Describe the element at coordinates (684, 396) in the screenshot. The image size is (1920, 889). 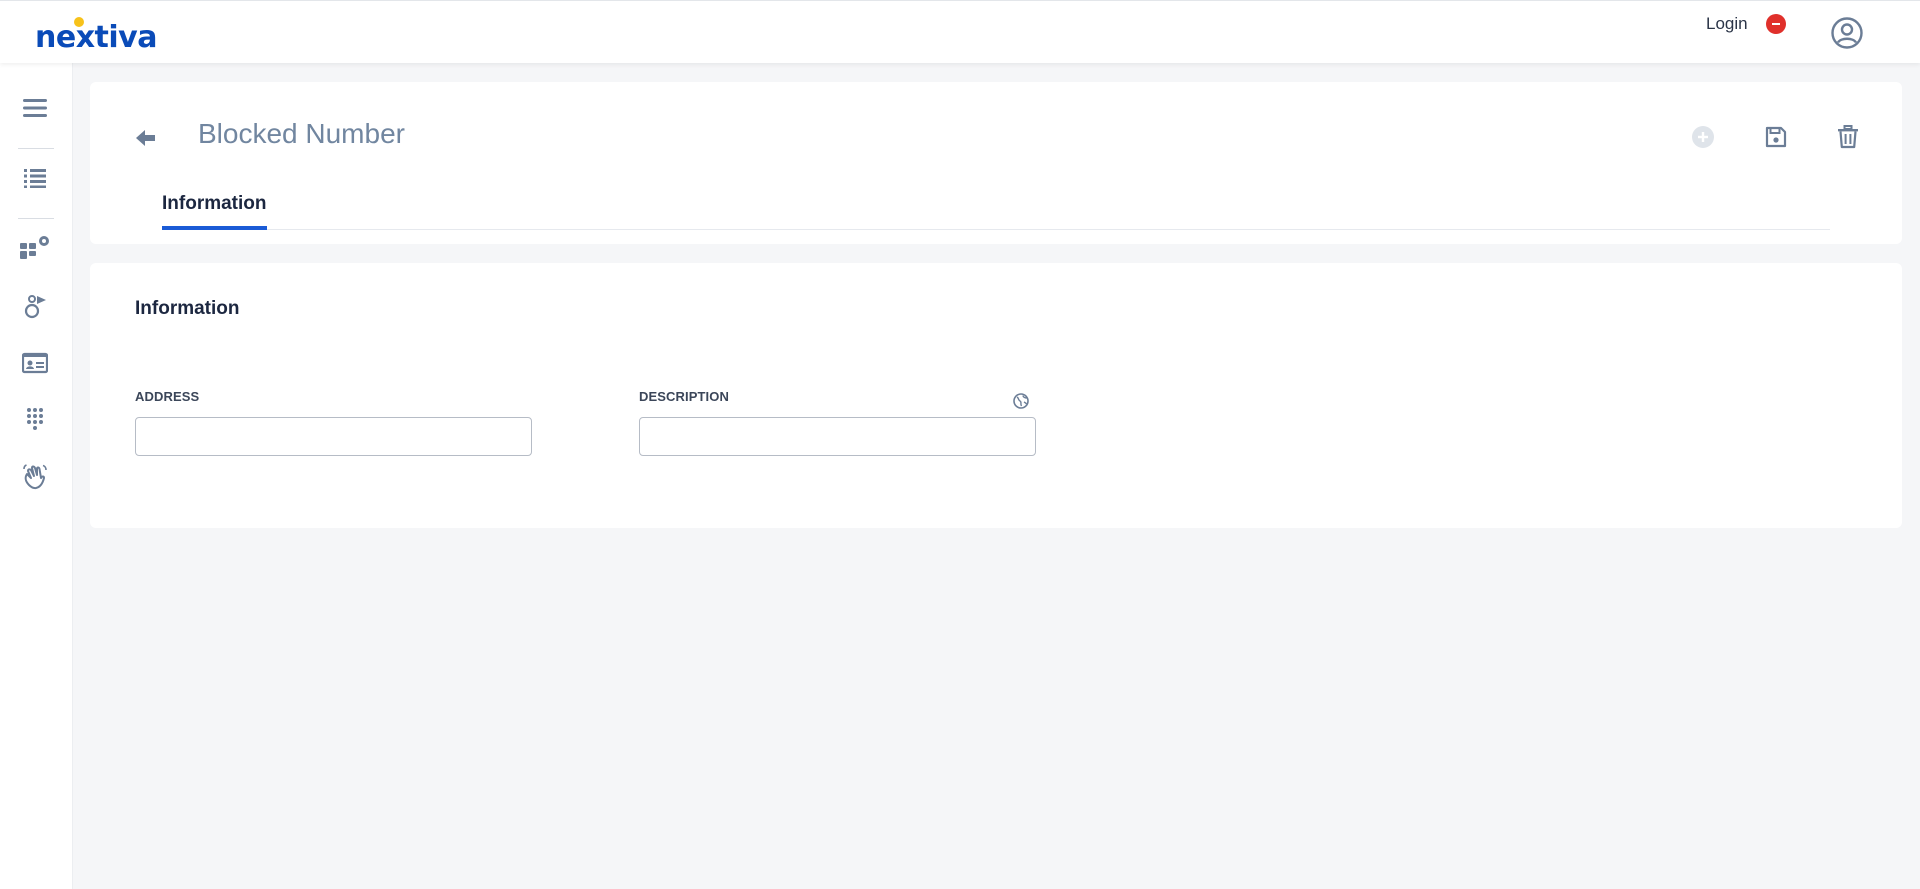
I see `description-label: DESCRIPTION` at that location.